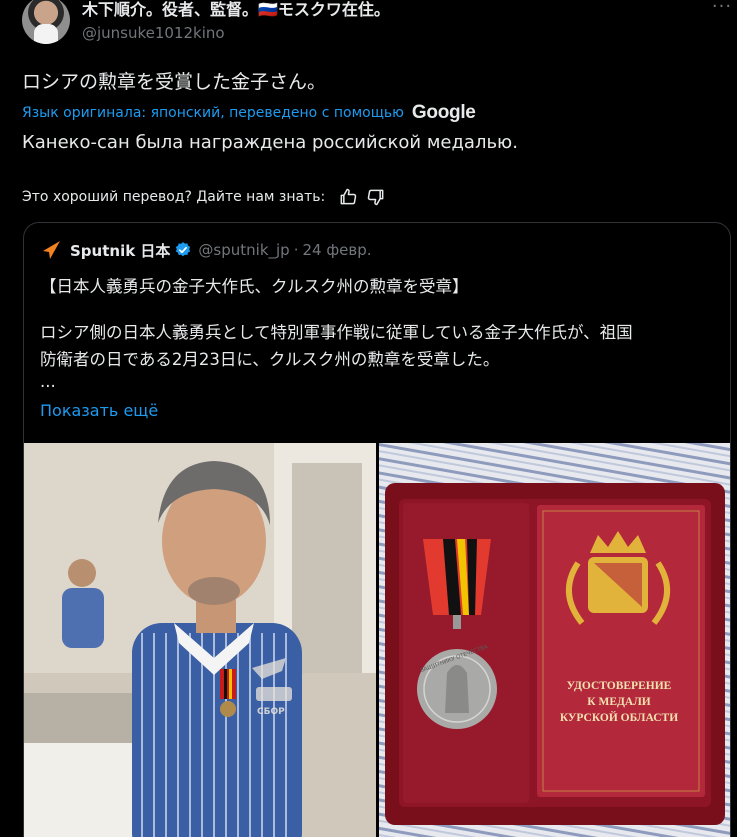 This screenshot has width=737, height=837. What do you see at coordinates (120, 250) in the screenshot?
I see `quoted-author-name: Sputnik 日本` at bounding box center [120, 250].